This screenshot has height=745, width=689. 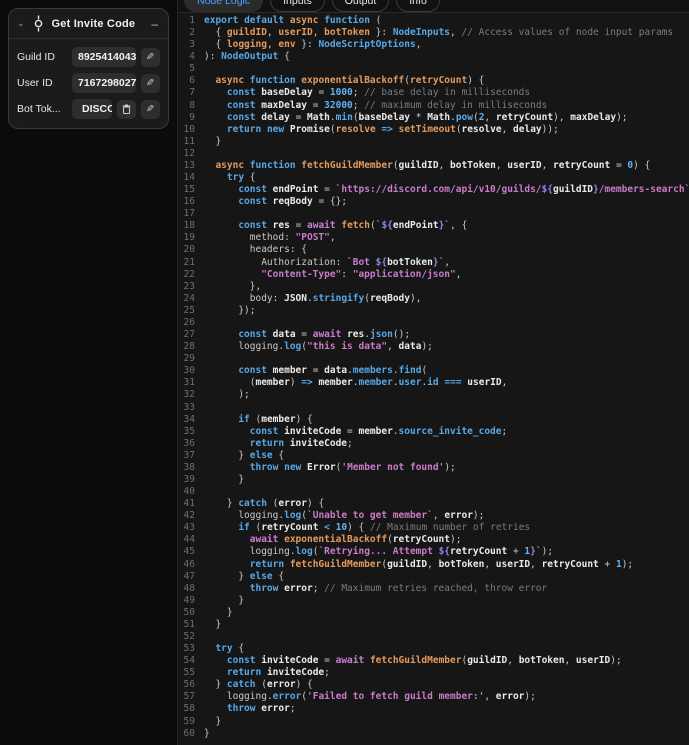 I want to click on minimize-icon: –, so click(x=154, y=24).